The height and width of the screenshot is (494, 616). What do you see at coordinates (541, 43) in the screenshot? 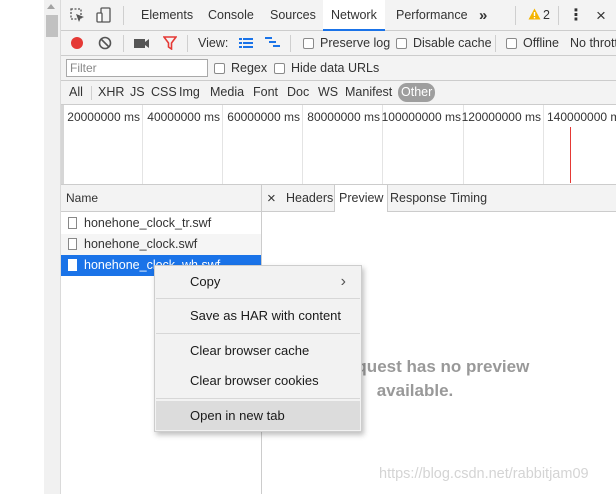
I see `offline-label: Offline` at bounding box center [541, 43].